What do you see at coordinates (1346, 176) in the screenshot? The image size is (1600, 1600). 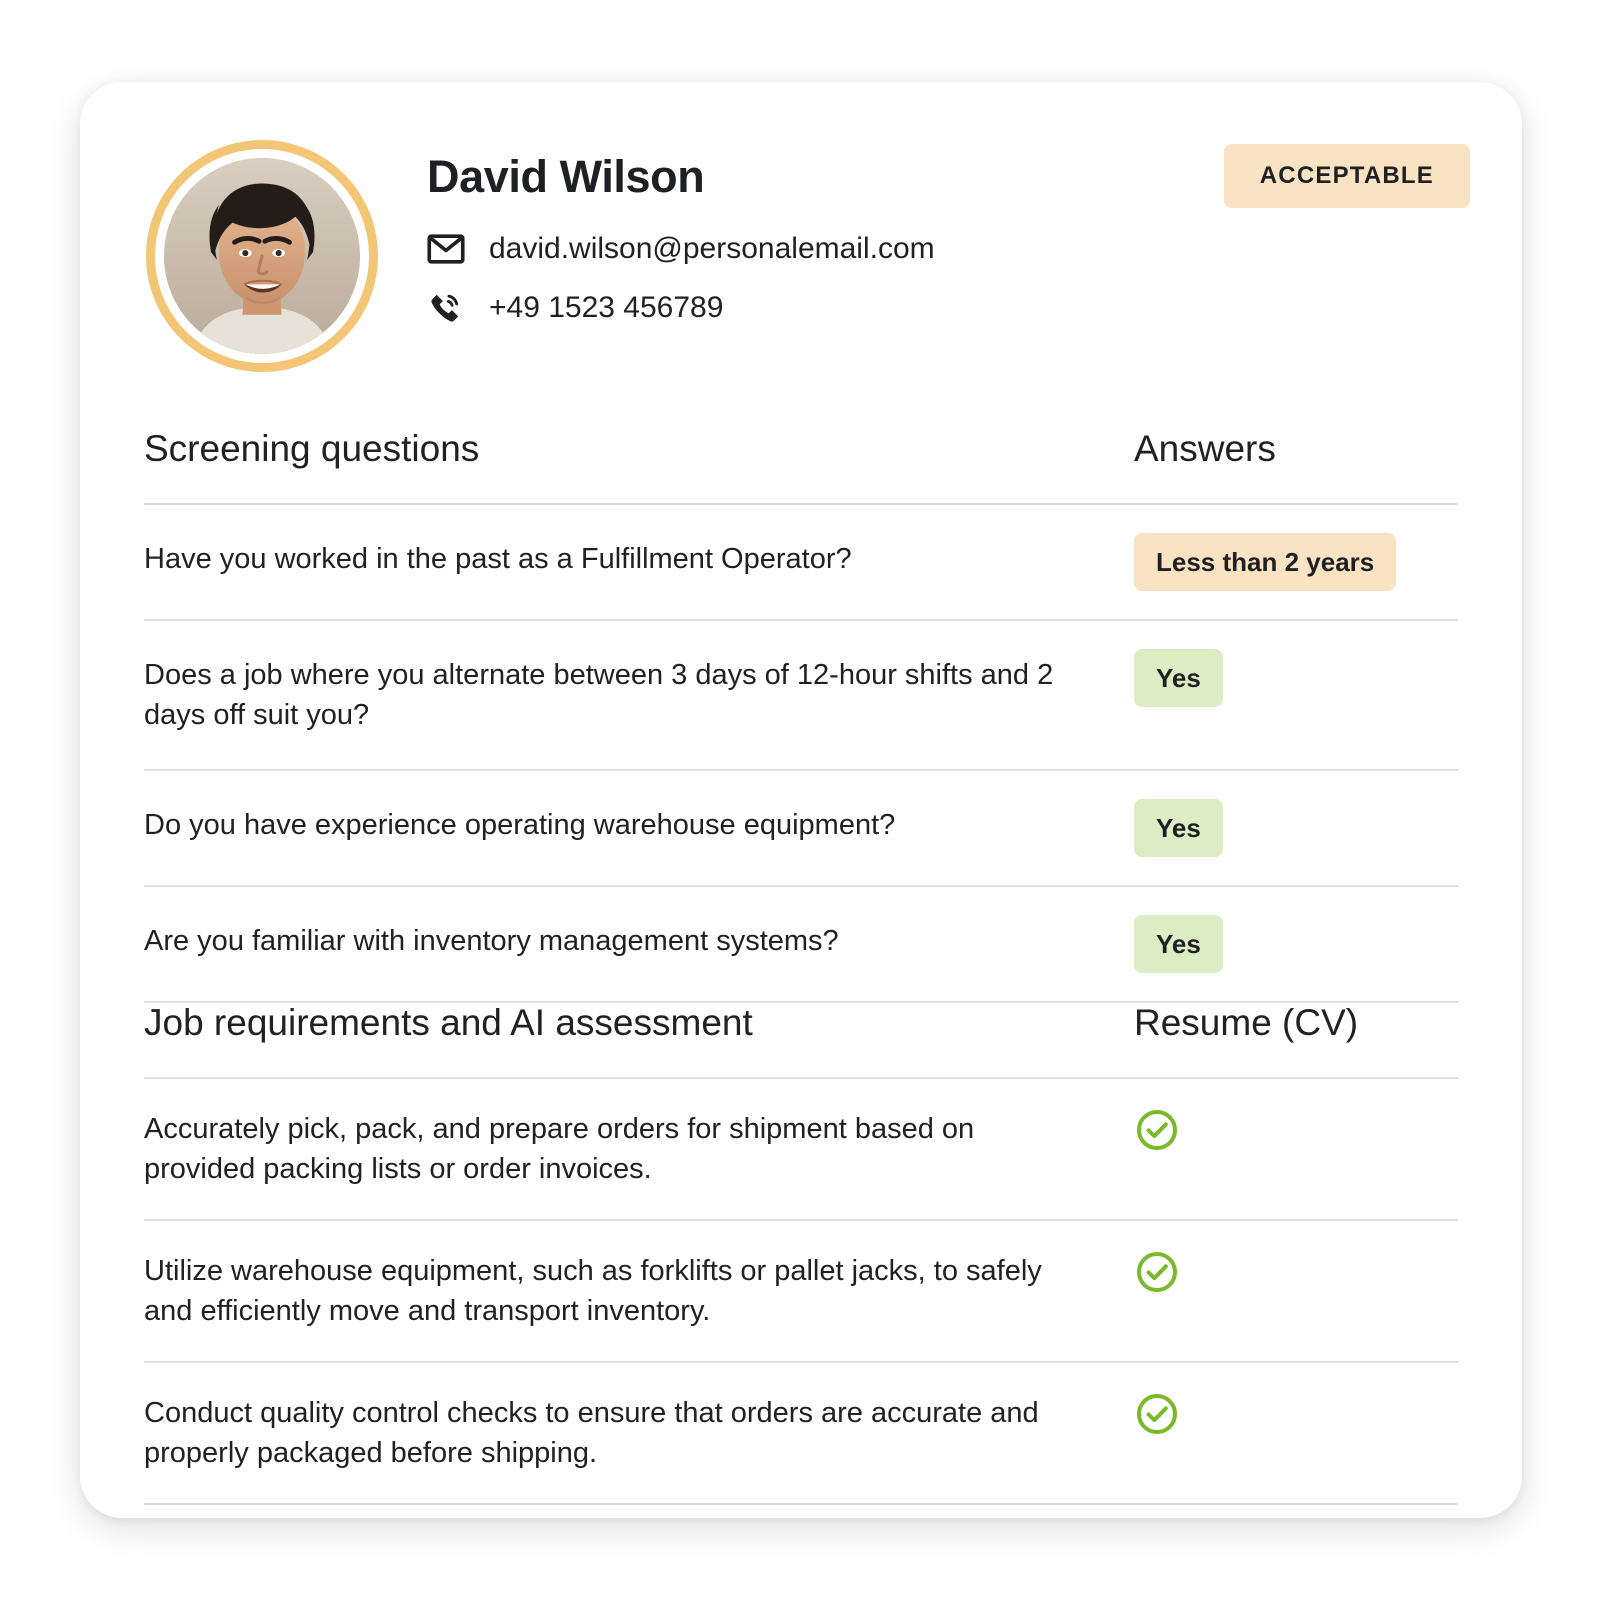 I see `status-badge: ACCEPTABLE` at bounding box center [1346, 176].